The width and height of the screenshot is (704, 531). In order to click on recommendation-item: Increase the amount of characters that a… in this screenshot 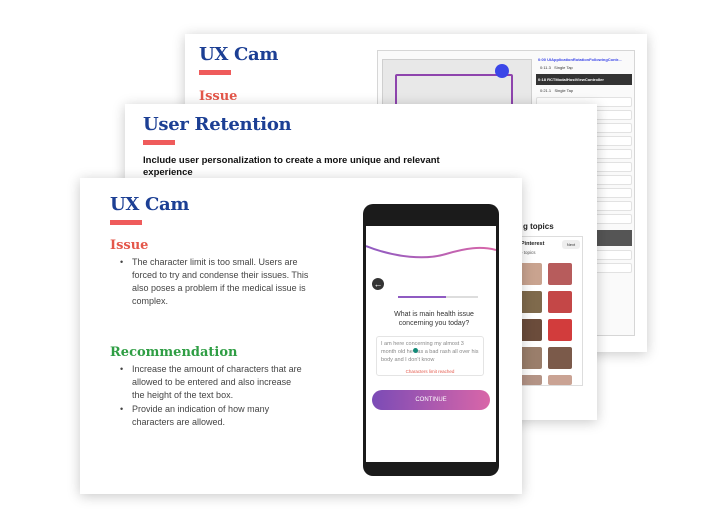, I will do `click(212, 382)`.